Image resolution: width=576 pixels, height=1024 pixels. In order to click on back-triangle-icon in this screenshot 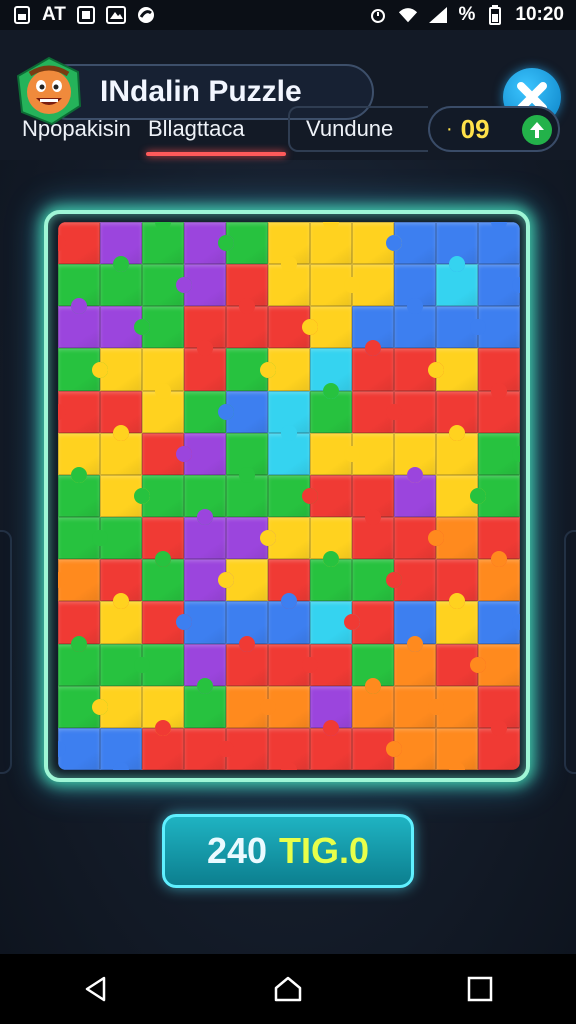, I will do `click(96, 989)`.